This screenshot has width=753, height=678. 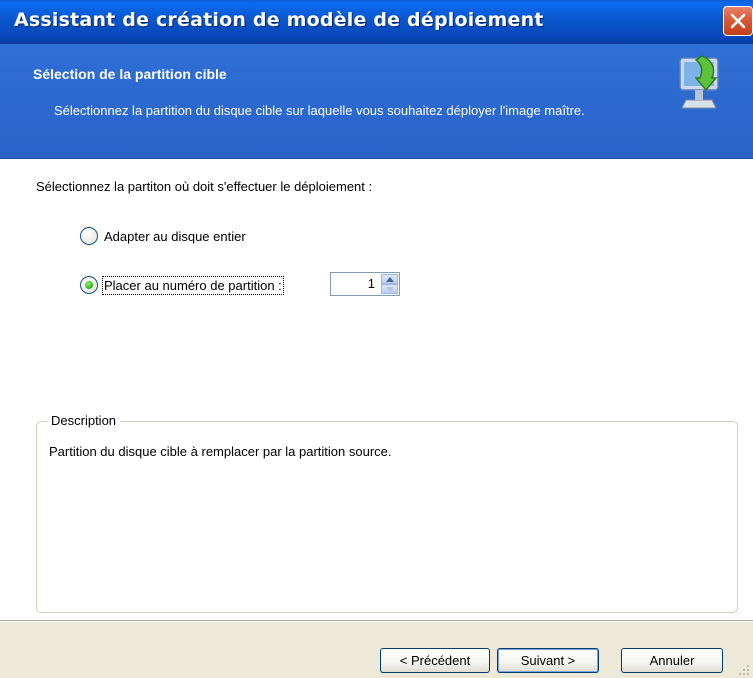 I want to click on partition-number-spinner: 1, so click(x=365, y=284).